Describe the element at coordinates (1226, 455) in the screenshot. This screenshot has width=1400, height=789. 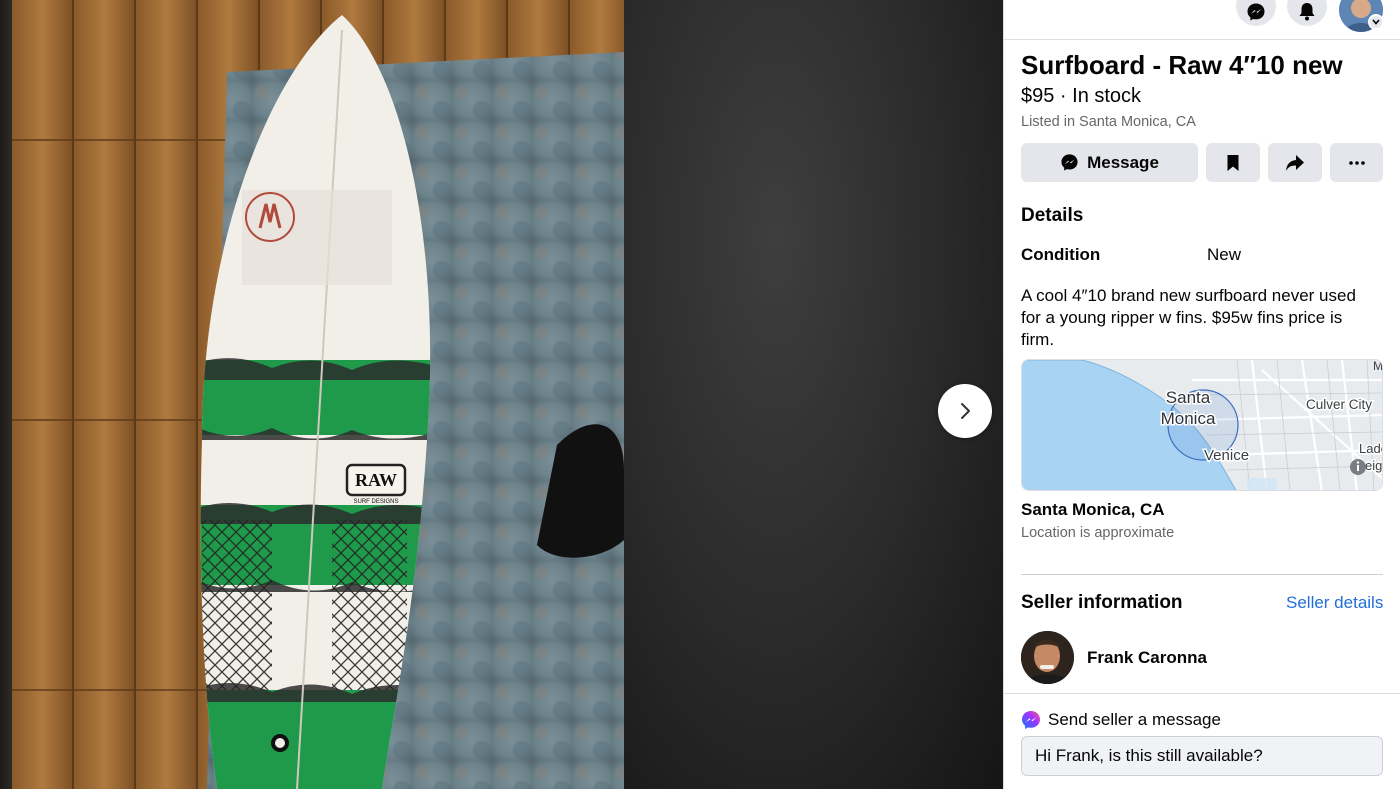
I see `map-label-venice: Venice` at that location.